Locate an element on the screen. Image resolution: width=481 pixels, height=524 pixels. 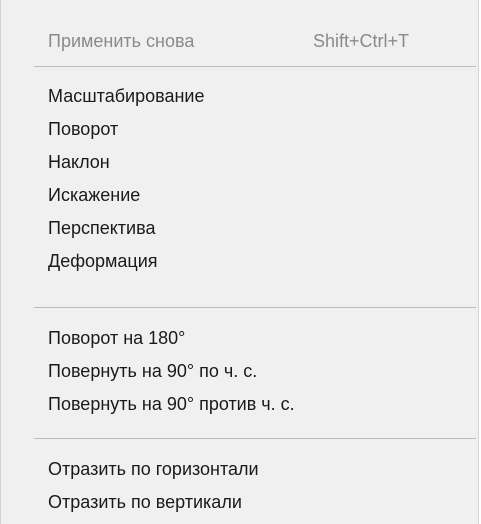
menu-item-rotate-180: Поворот на 180° is located at coordinates (116, 338).